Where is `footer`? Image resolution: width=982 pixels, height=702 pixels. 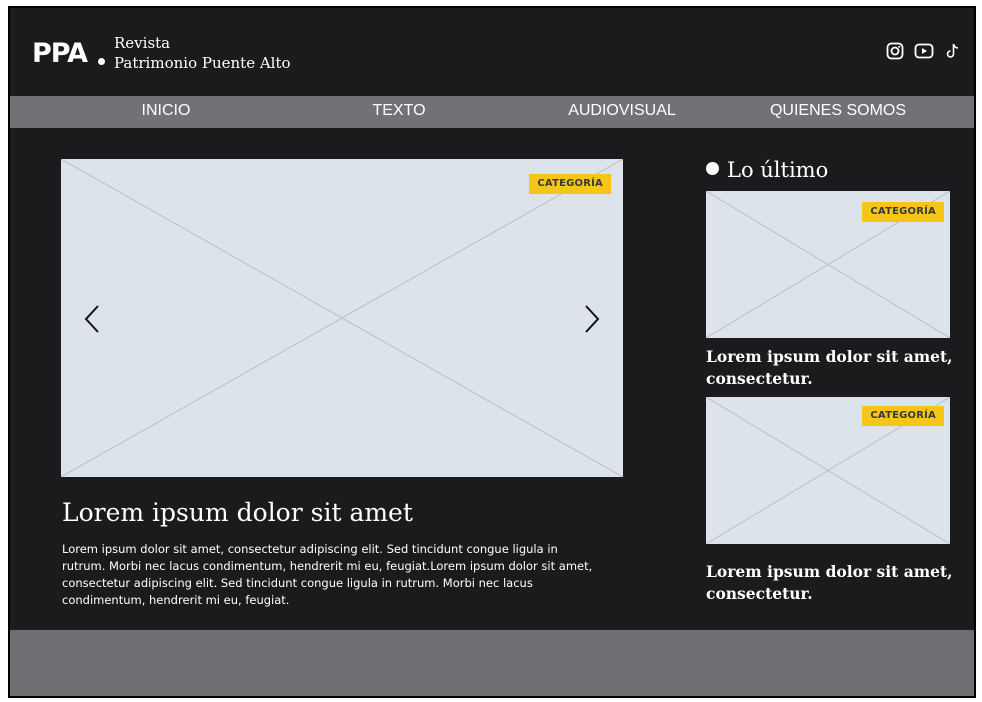
footer is located at coordinates (492, 663).